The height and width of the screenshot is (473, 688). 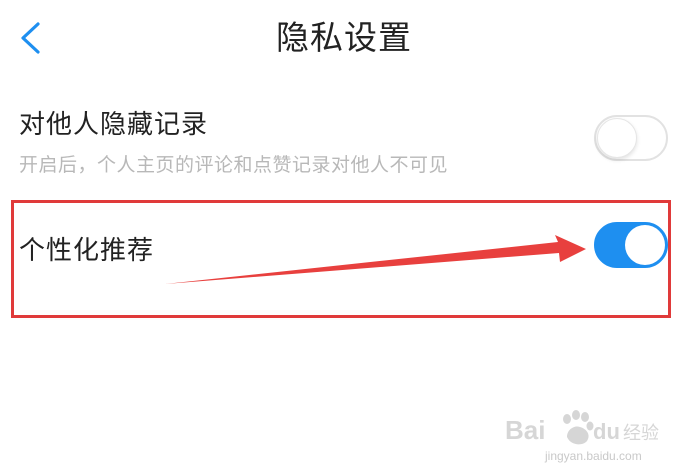 What do you see at coordinates (582, 427) in the screenshot?
I see `baidu-watermark-logo: Bai du 经验` at bounding box center [582, 427].